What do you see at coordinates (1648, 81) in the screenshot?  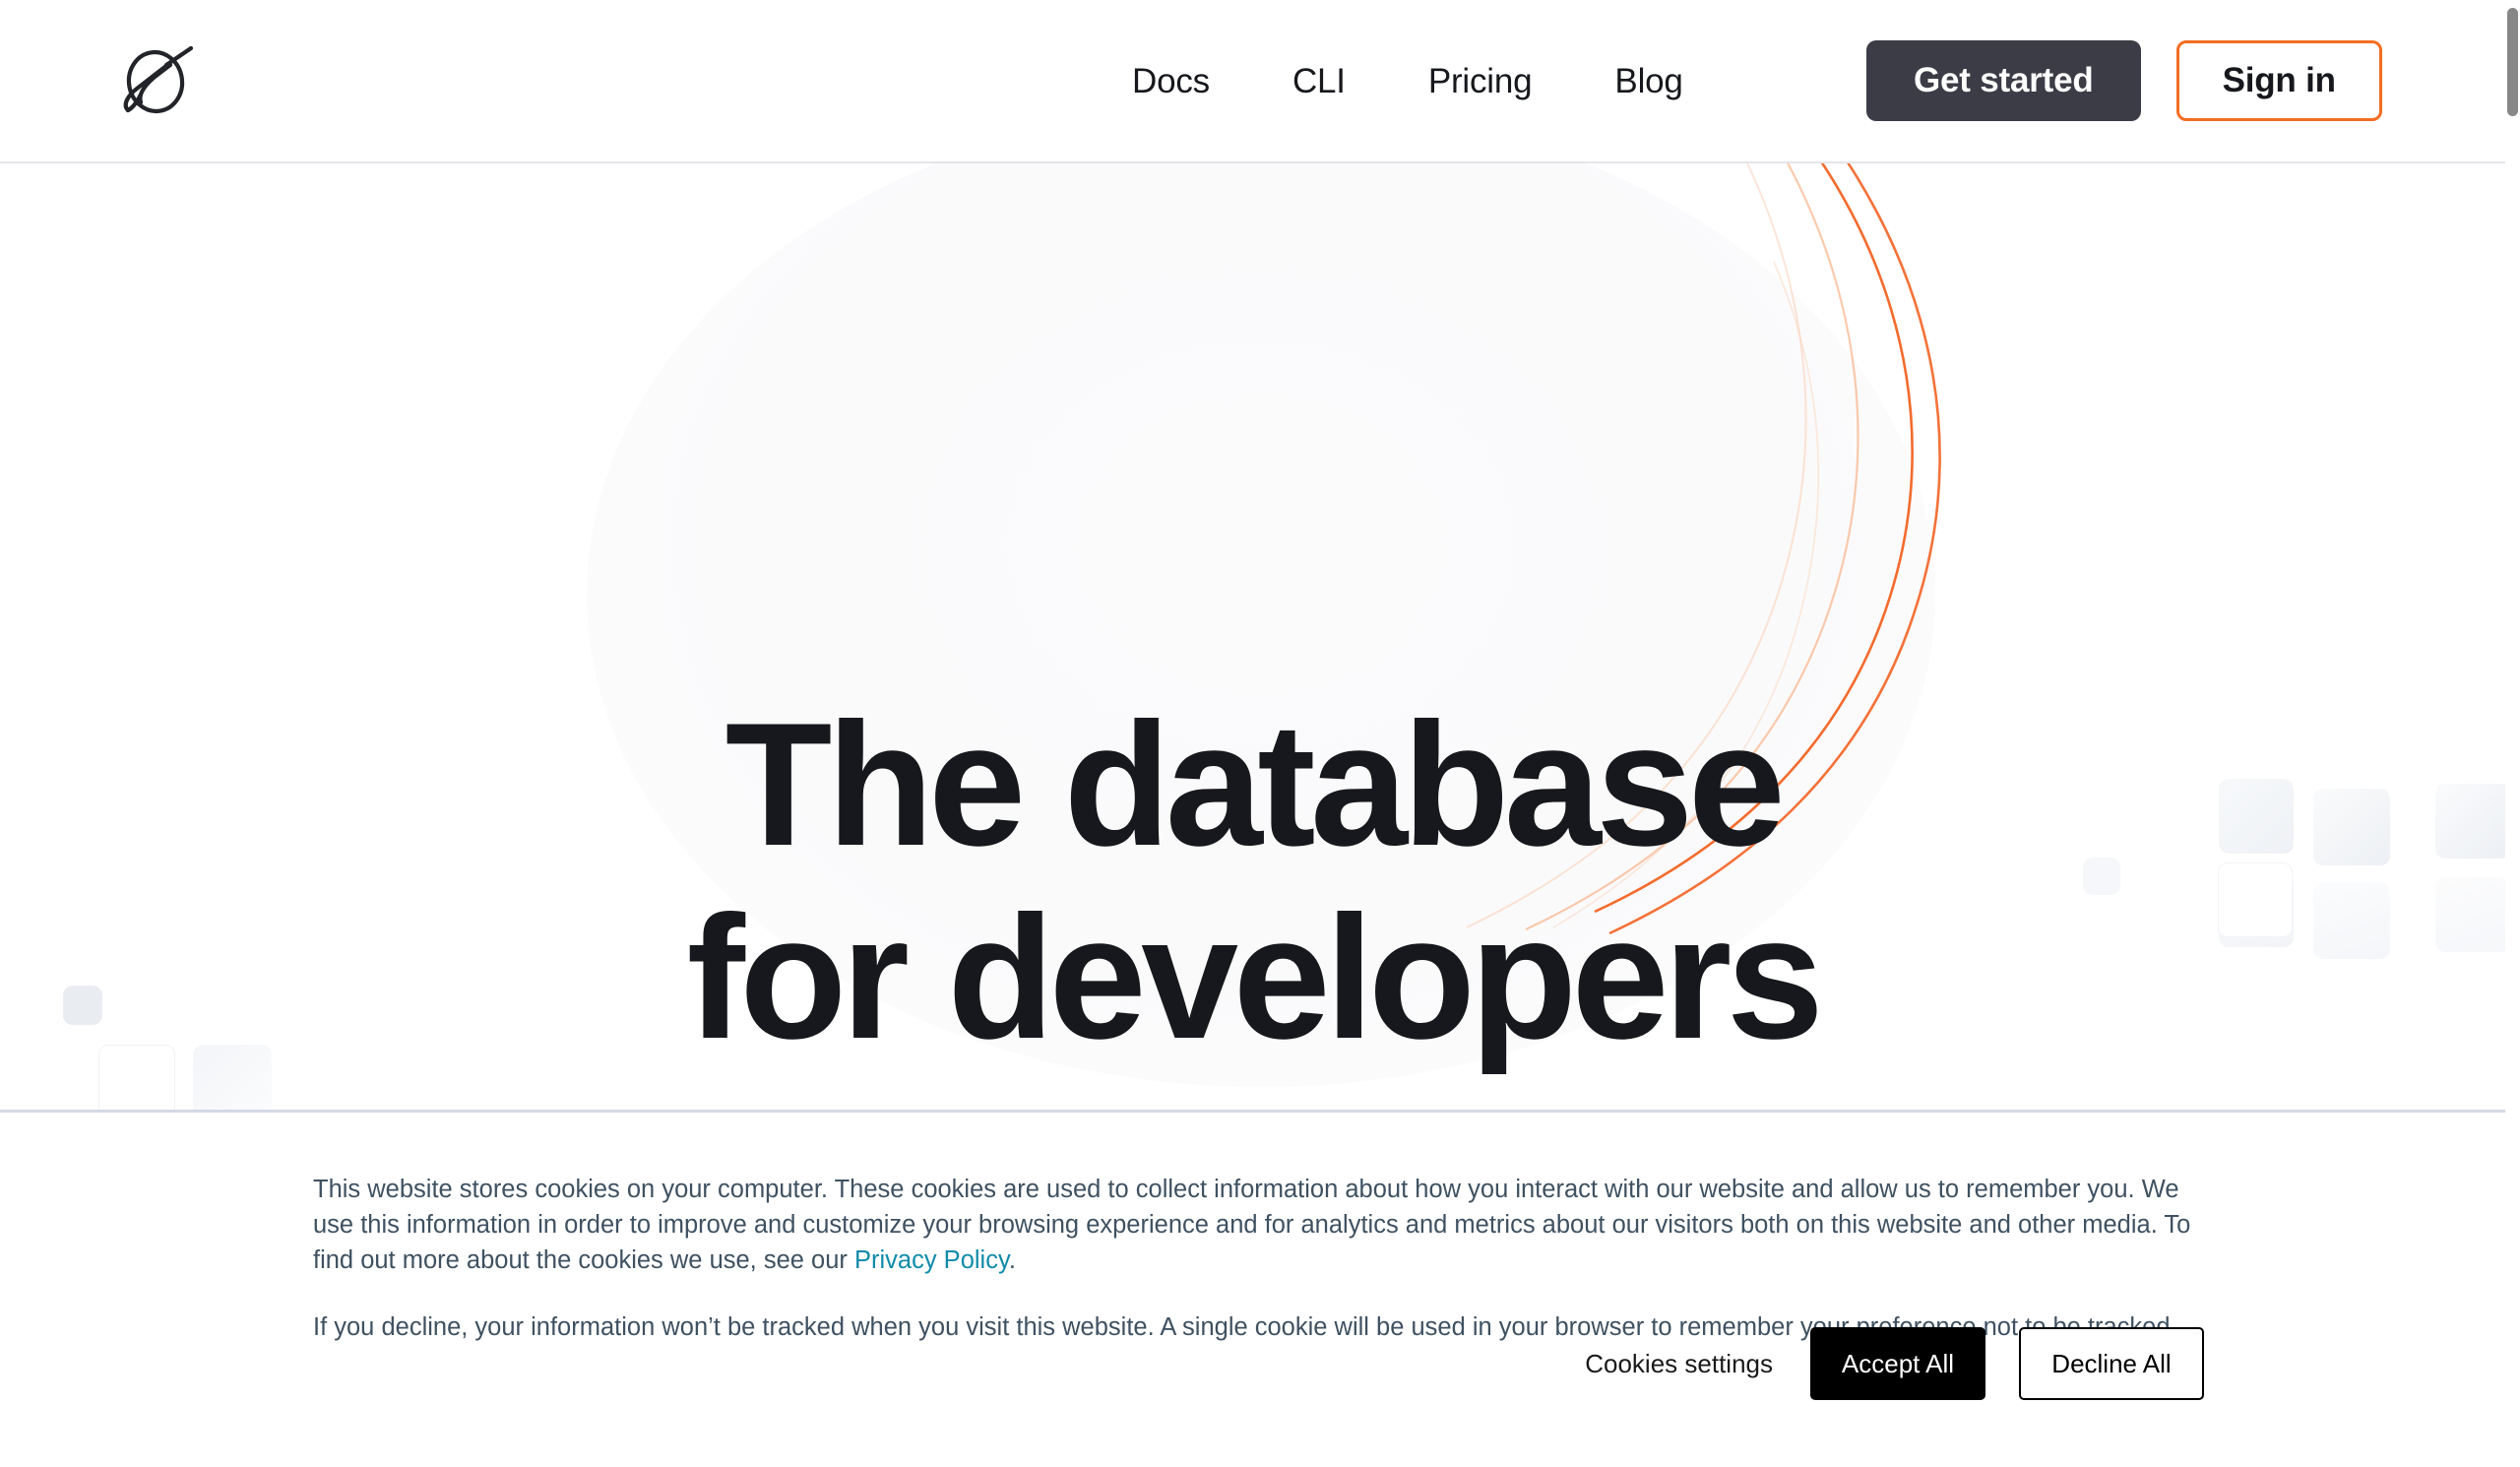 I see `nav-link-blog: Blog` at bounding box center [1648, 81].